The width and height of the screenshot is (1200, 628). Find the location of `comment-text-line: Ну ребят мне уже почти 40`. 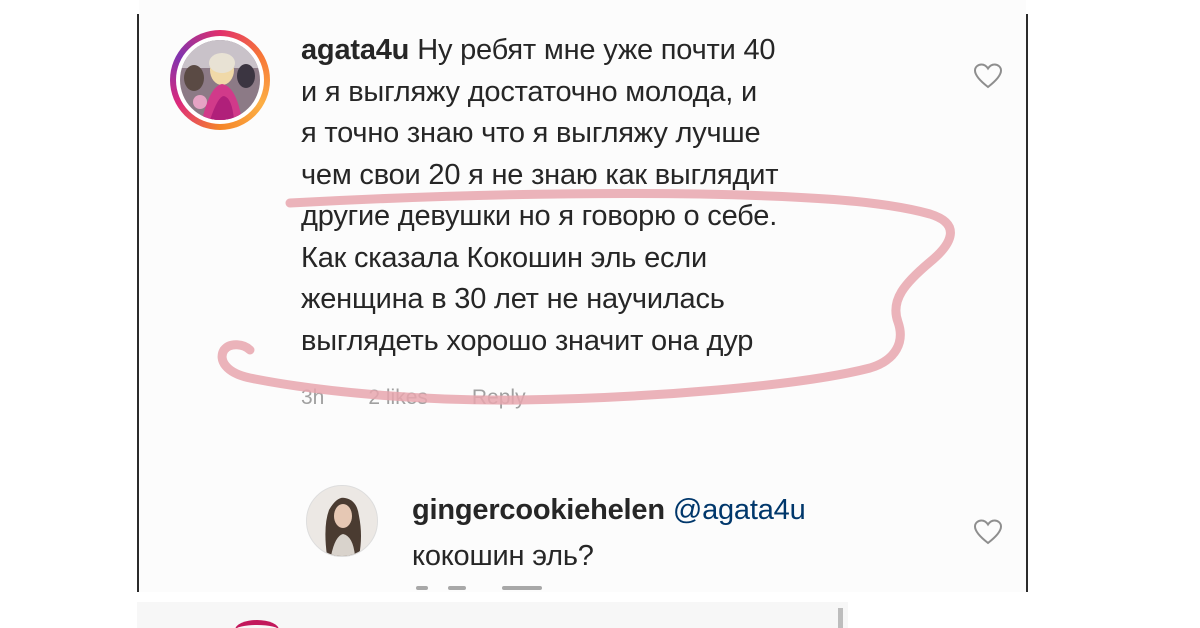

comment-text-line: Ну ребят мне уже почти 40 is located at coordinates (596, 50).